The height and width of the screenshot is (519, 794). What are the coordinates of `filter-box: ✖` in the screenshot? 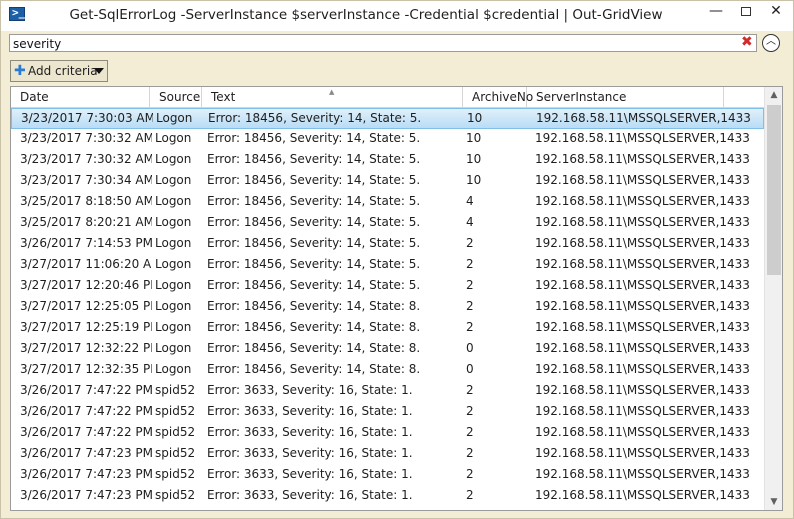 It's located at (383, 43).